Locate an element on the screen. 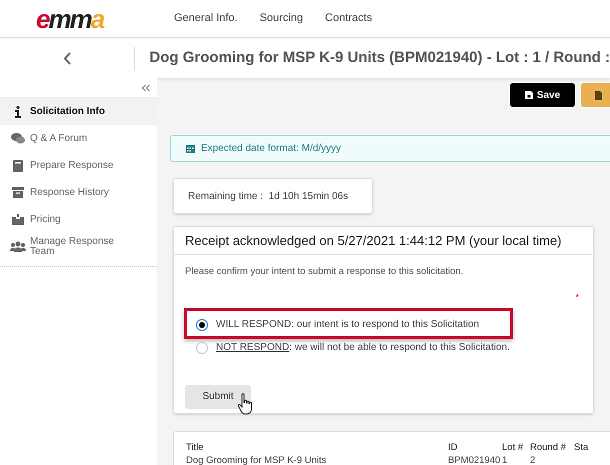  sidebar-label: Q & A Forum is located at coordinates (59, 139).